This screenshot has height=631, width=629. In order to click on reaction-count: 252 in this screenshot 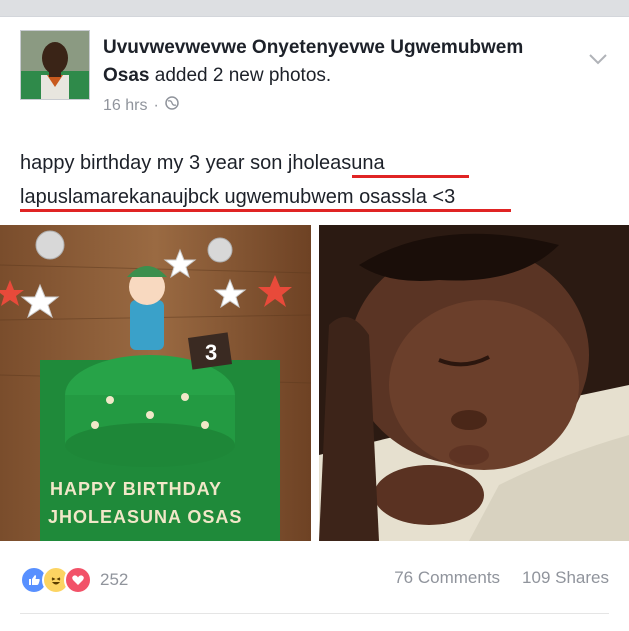, I will do `click(114, 579)`.